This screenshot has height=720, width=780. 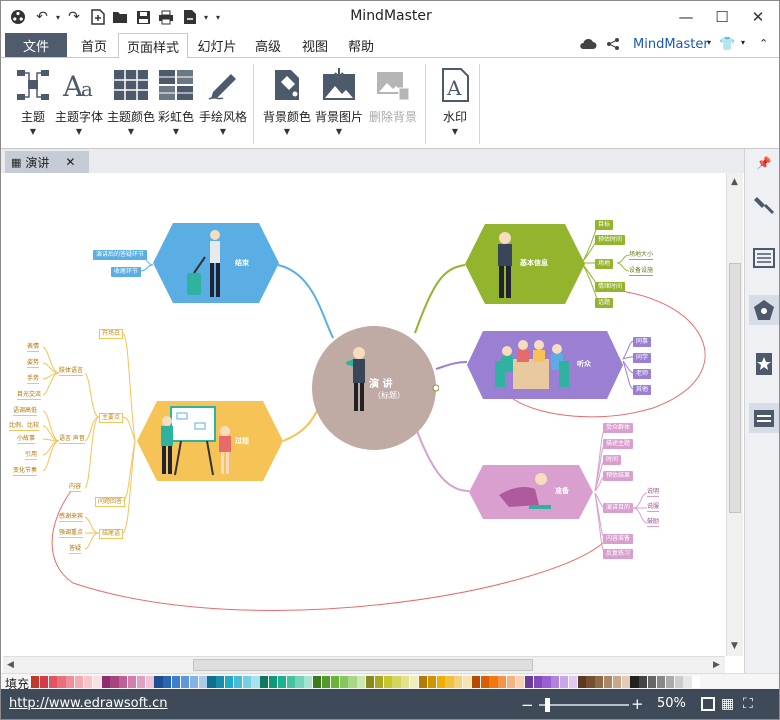 What do you see at coordinates (618, 554) in the screenshot?
I see `preparation-item: 反复练习` at bounding box center [618, 554].